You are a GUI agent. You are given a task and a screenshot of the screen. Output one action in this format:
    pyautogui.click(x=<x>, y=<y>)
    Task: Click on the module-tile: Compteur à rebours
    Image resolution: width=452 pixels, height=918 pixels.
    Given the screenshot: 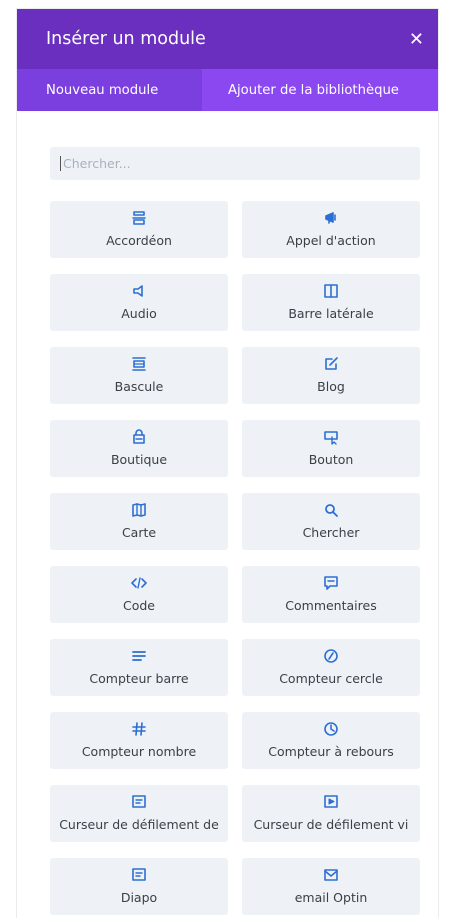 What is the action you would take?
    pyautogui.click(x=331, y=740)
    